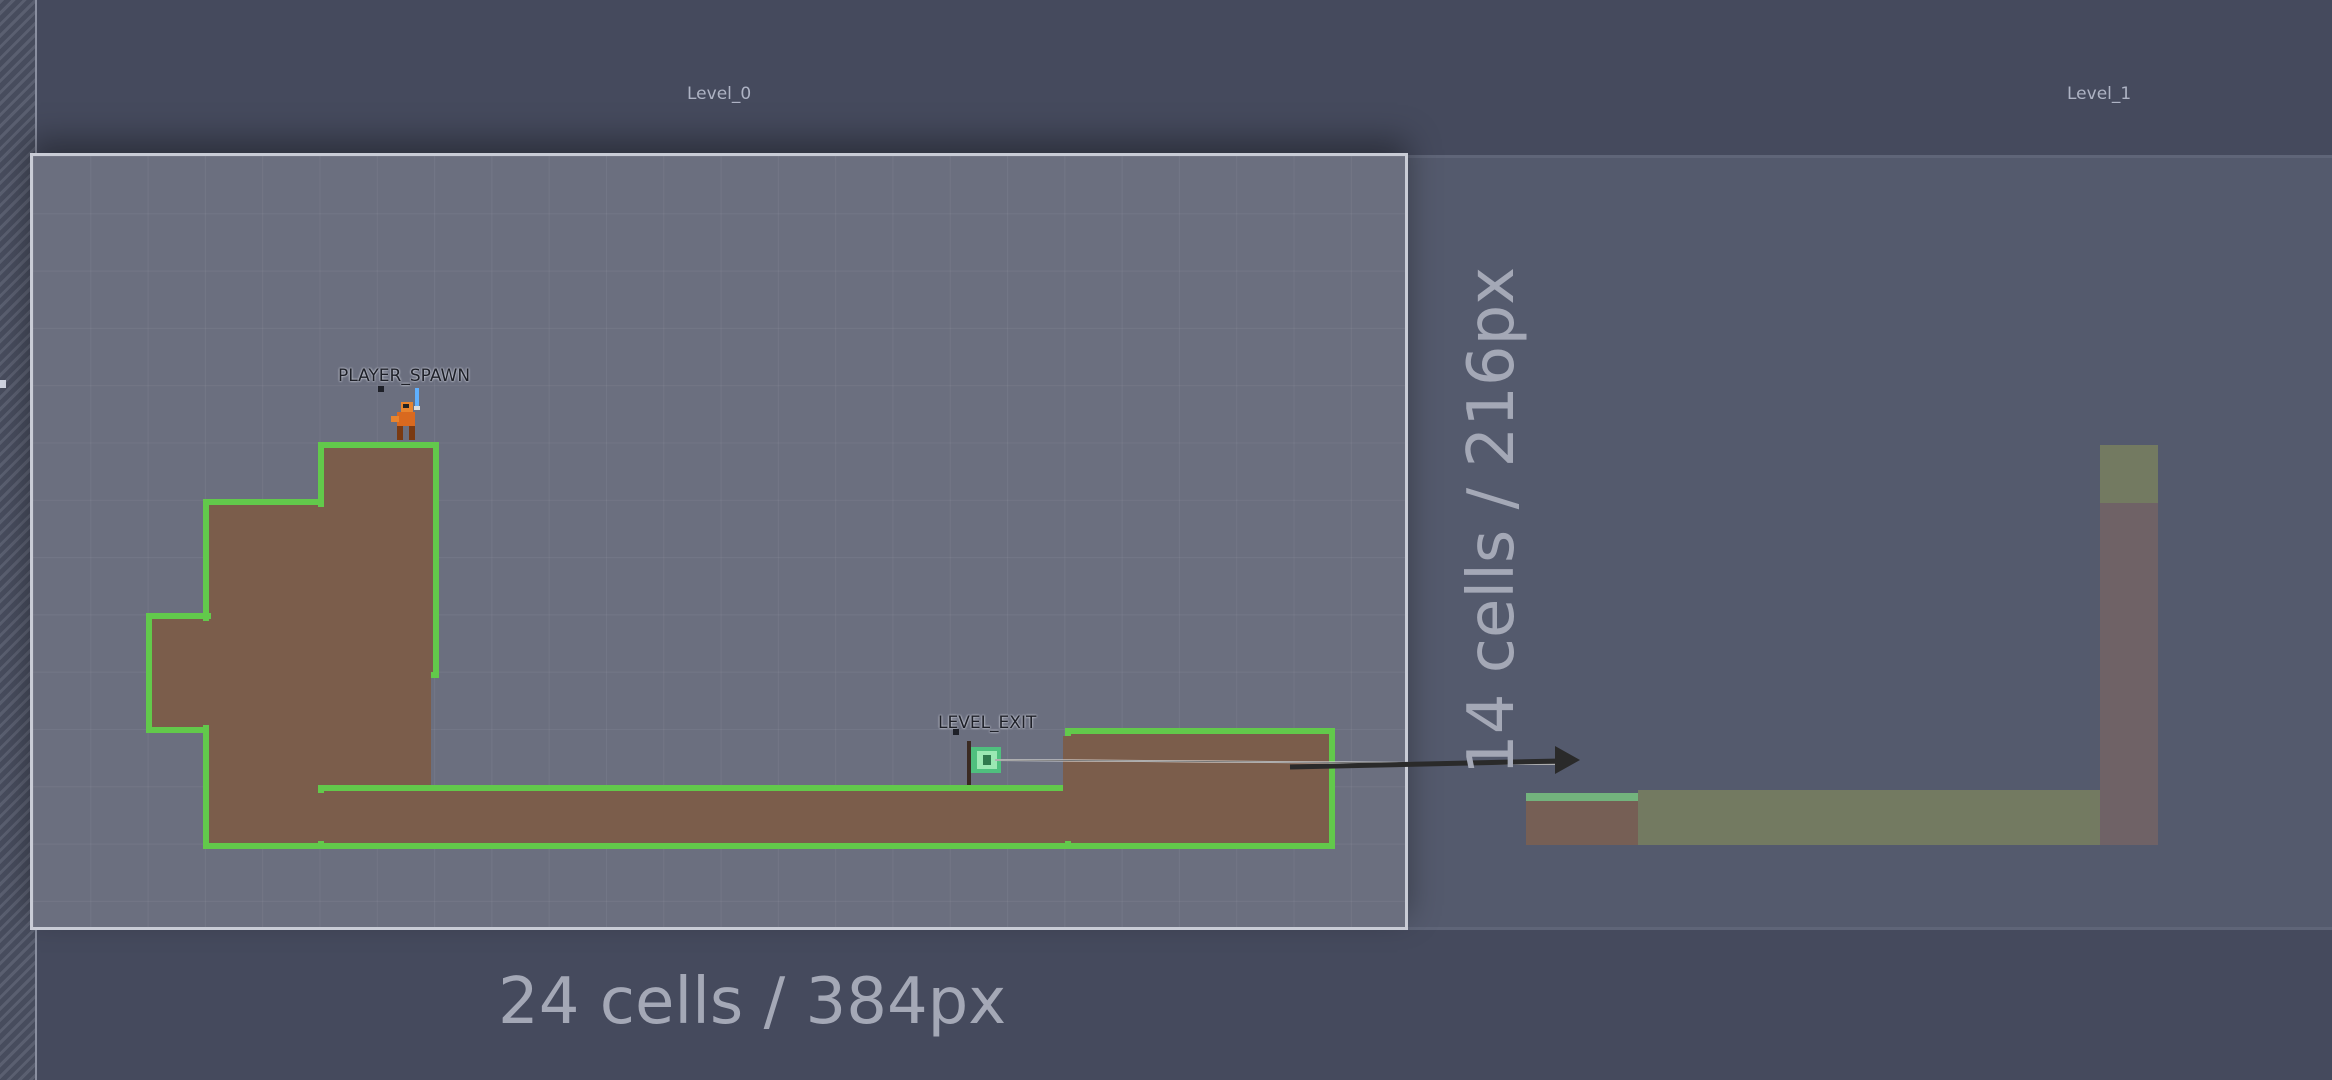 The height and width of the screenshot is (1080, 2332). Describe the element at coordinates (1287, 760) in the screenshot. I see `link-arrow-icon` at that location.